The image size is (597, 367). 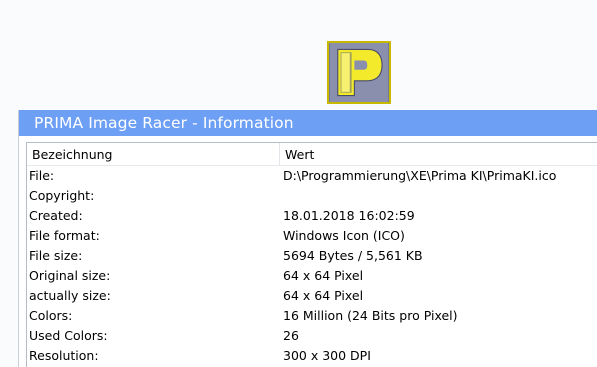 I want to click on table-row: Used Colors: 26, so click(x=312, y=336).